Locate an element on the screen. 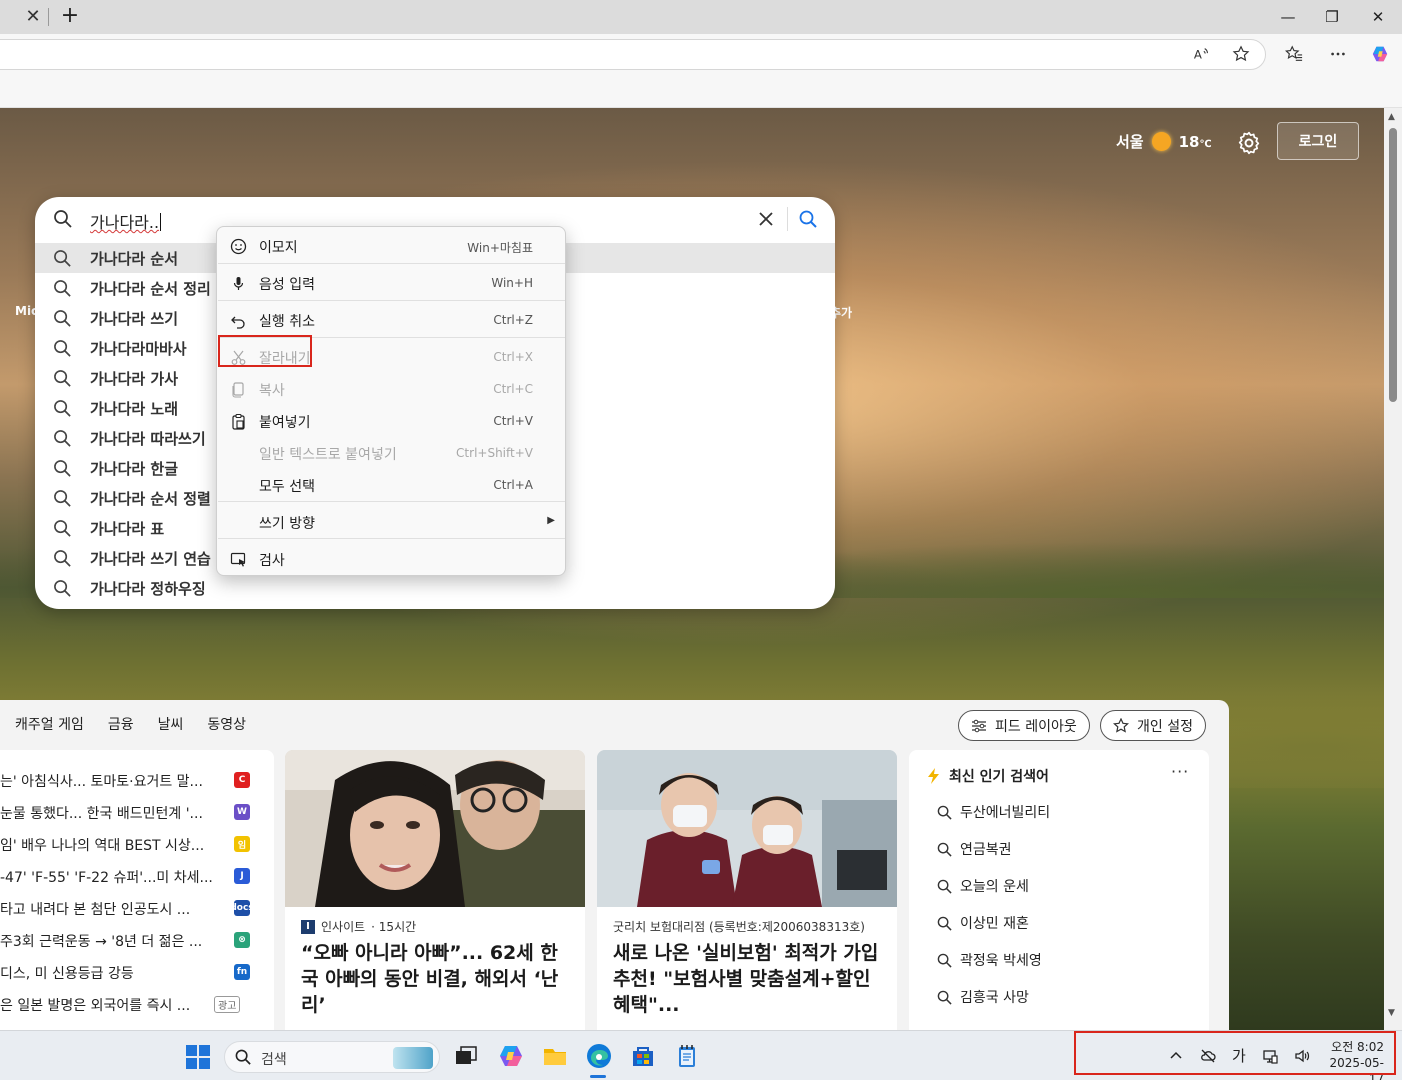  search-submit-icon is located at coordinates (808, 219).